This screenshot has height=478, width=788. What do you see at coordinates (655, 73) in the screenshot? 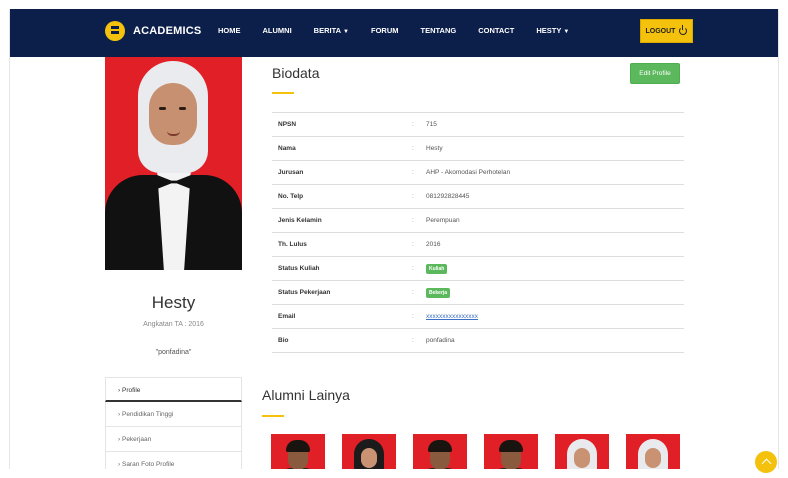
I see `edit-profile-button: Edit Profile` at bounding box center [655, 73].